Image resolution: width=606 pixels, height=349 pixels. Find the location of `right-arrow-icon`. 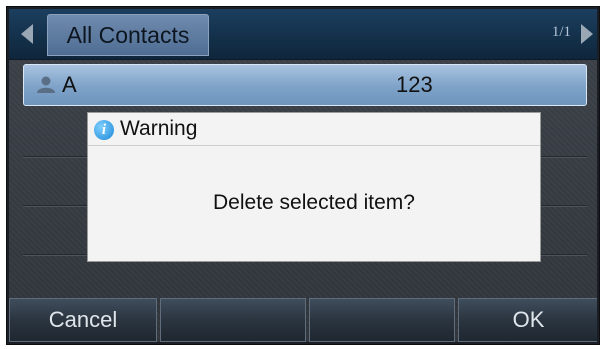

right-arrow-icon is located at coordinates (587, 34).